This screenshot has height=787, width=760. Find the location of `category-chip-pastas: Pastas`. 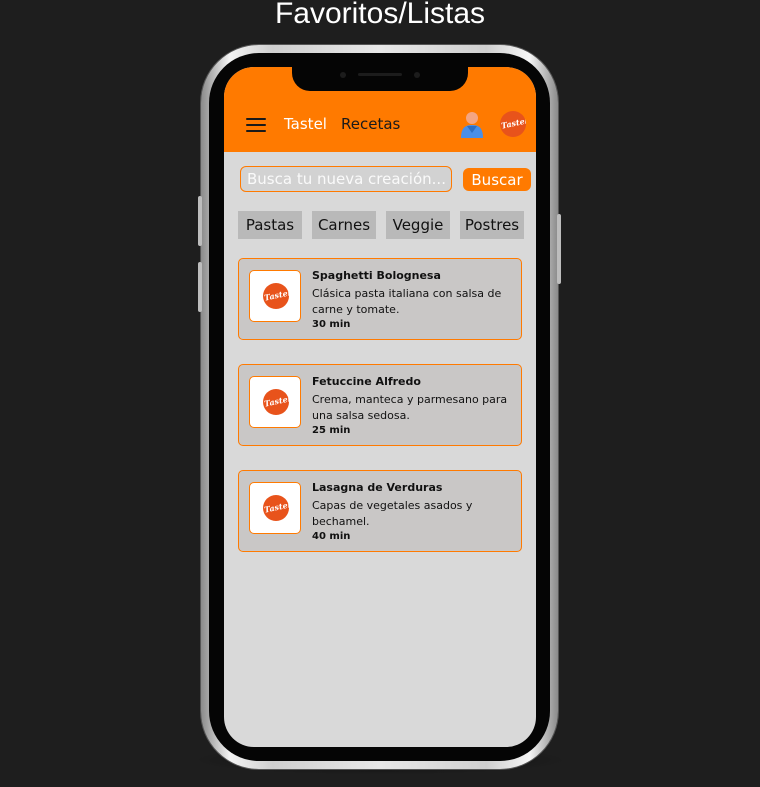

category-chip-pastas: Pastas is located at coordinates (270, 225).